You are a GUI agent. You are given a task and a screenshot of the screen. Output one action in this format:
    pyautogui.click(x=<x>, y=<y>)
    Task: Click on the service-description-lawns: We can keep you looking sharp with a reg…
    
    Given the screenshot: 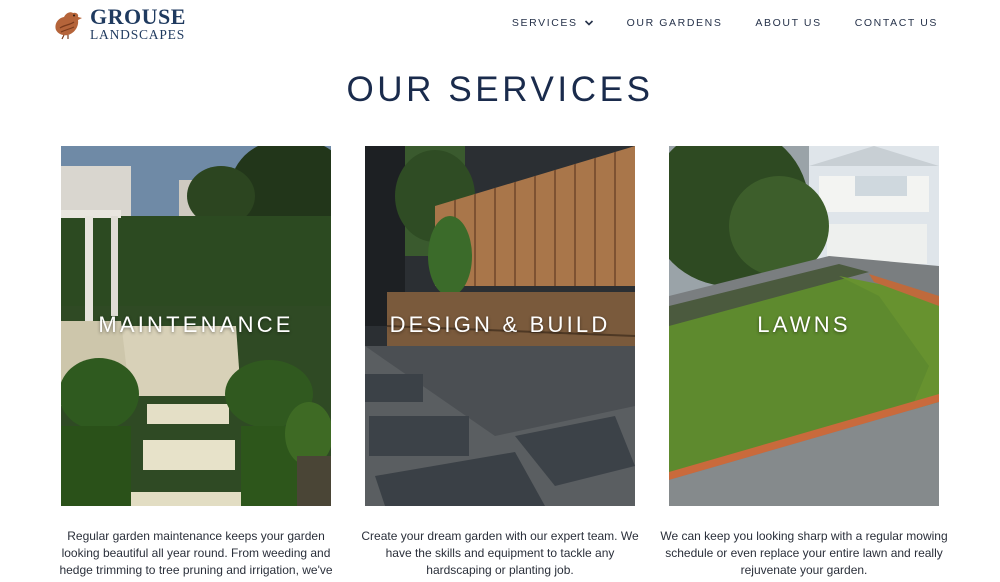 What is the action you would take?
    pyautogui.click(x=804, y=553)
    